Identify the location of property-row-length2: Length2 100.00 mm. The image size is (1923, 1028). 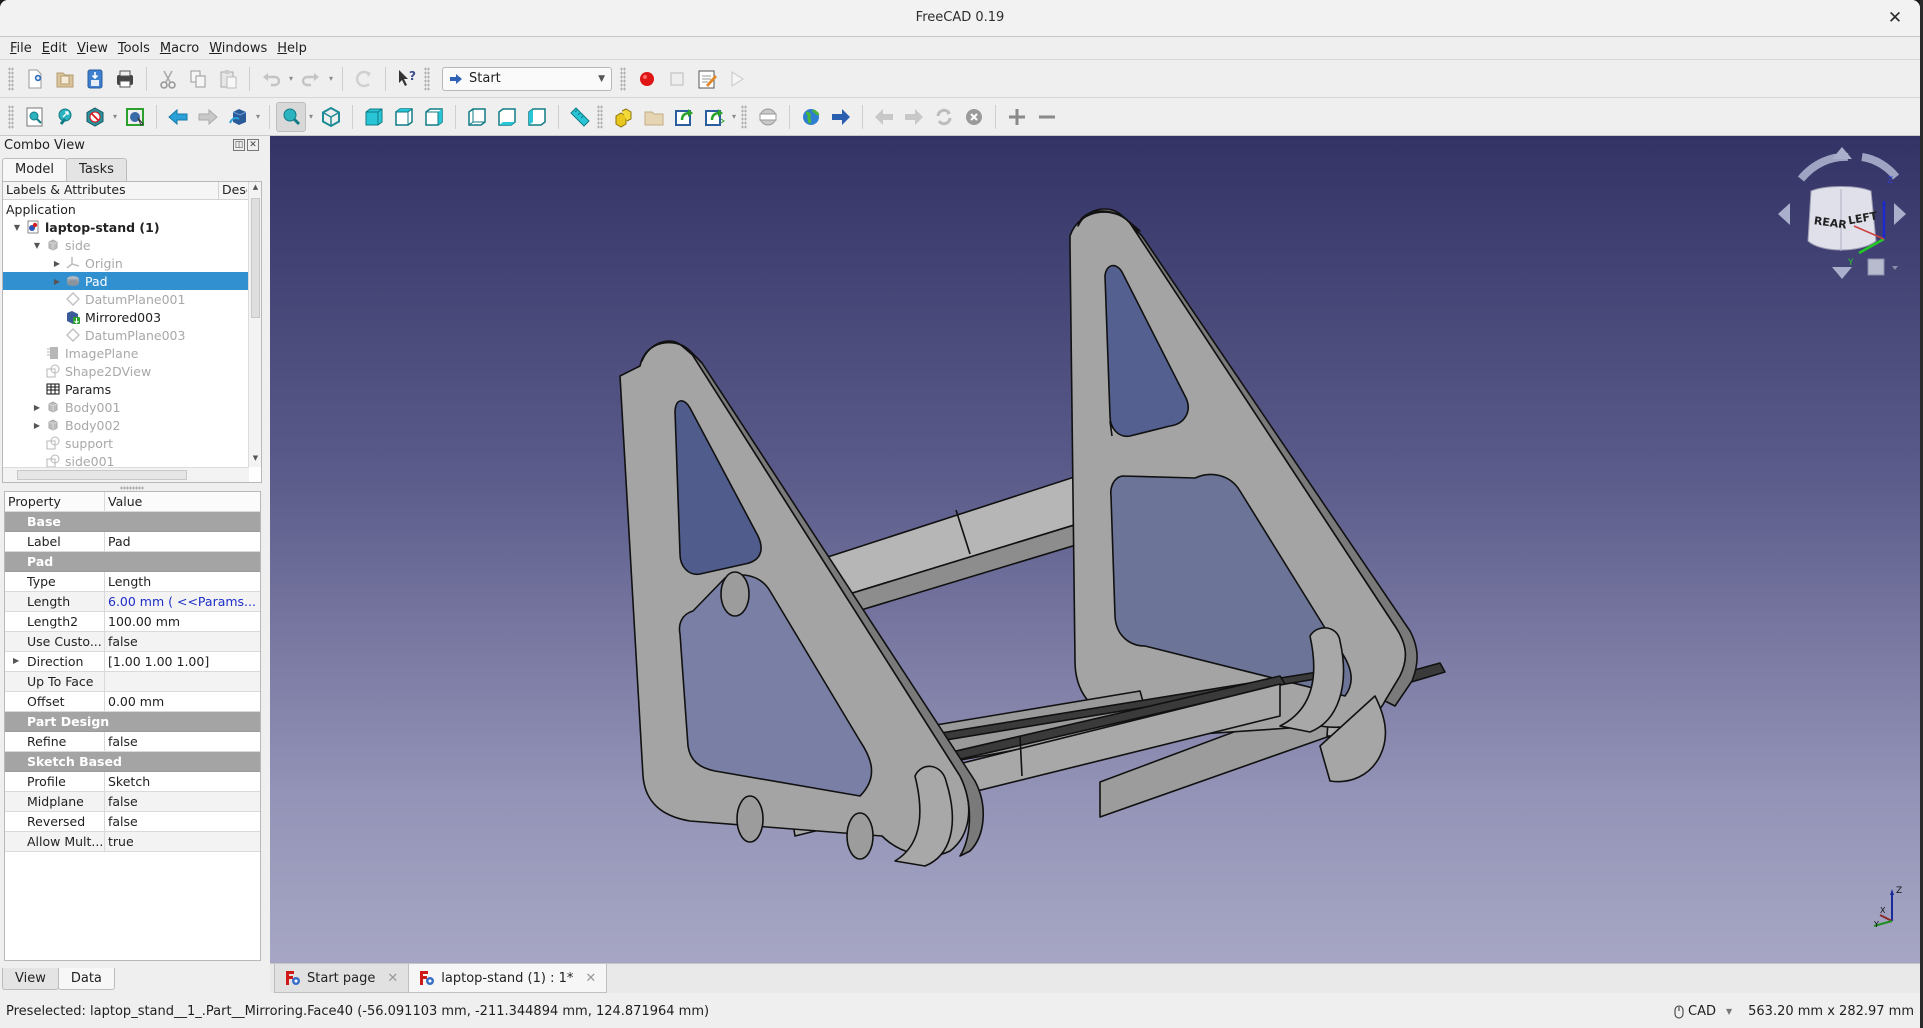
(132, 622).